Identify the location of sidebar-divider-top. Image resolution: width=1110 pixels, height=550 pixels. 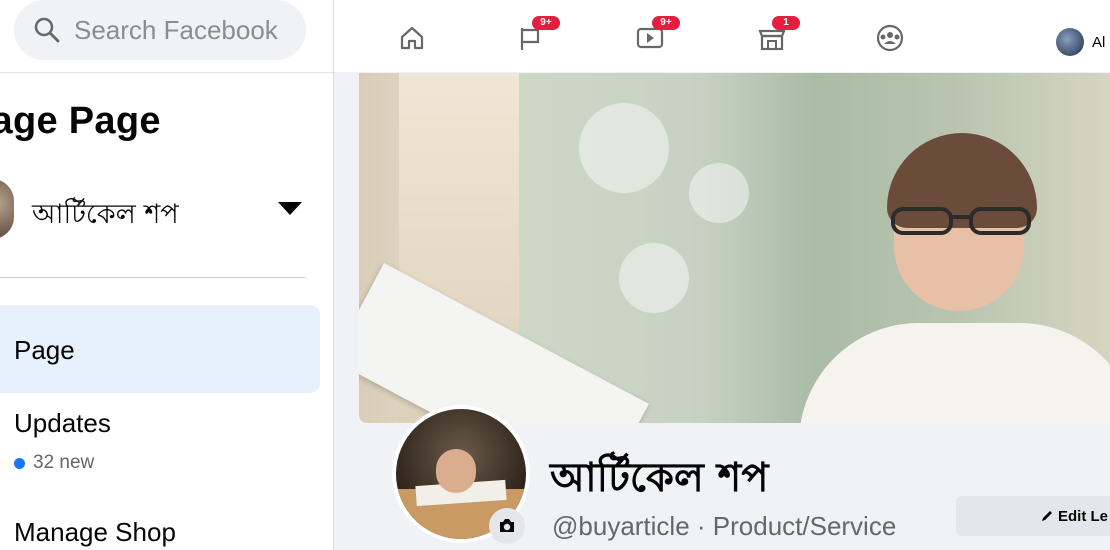
(166, 72).